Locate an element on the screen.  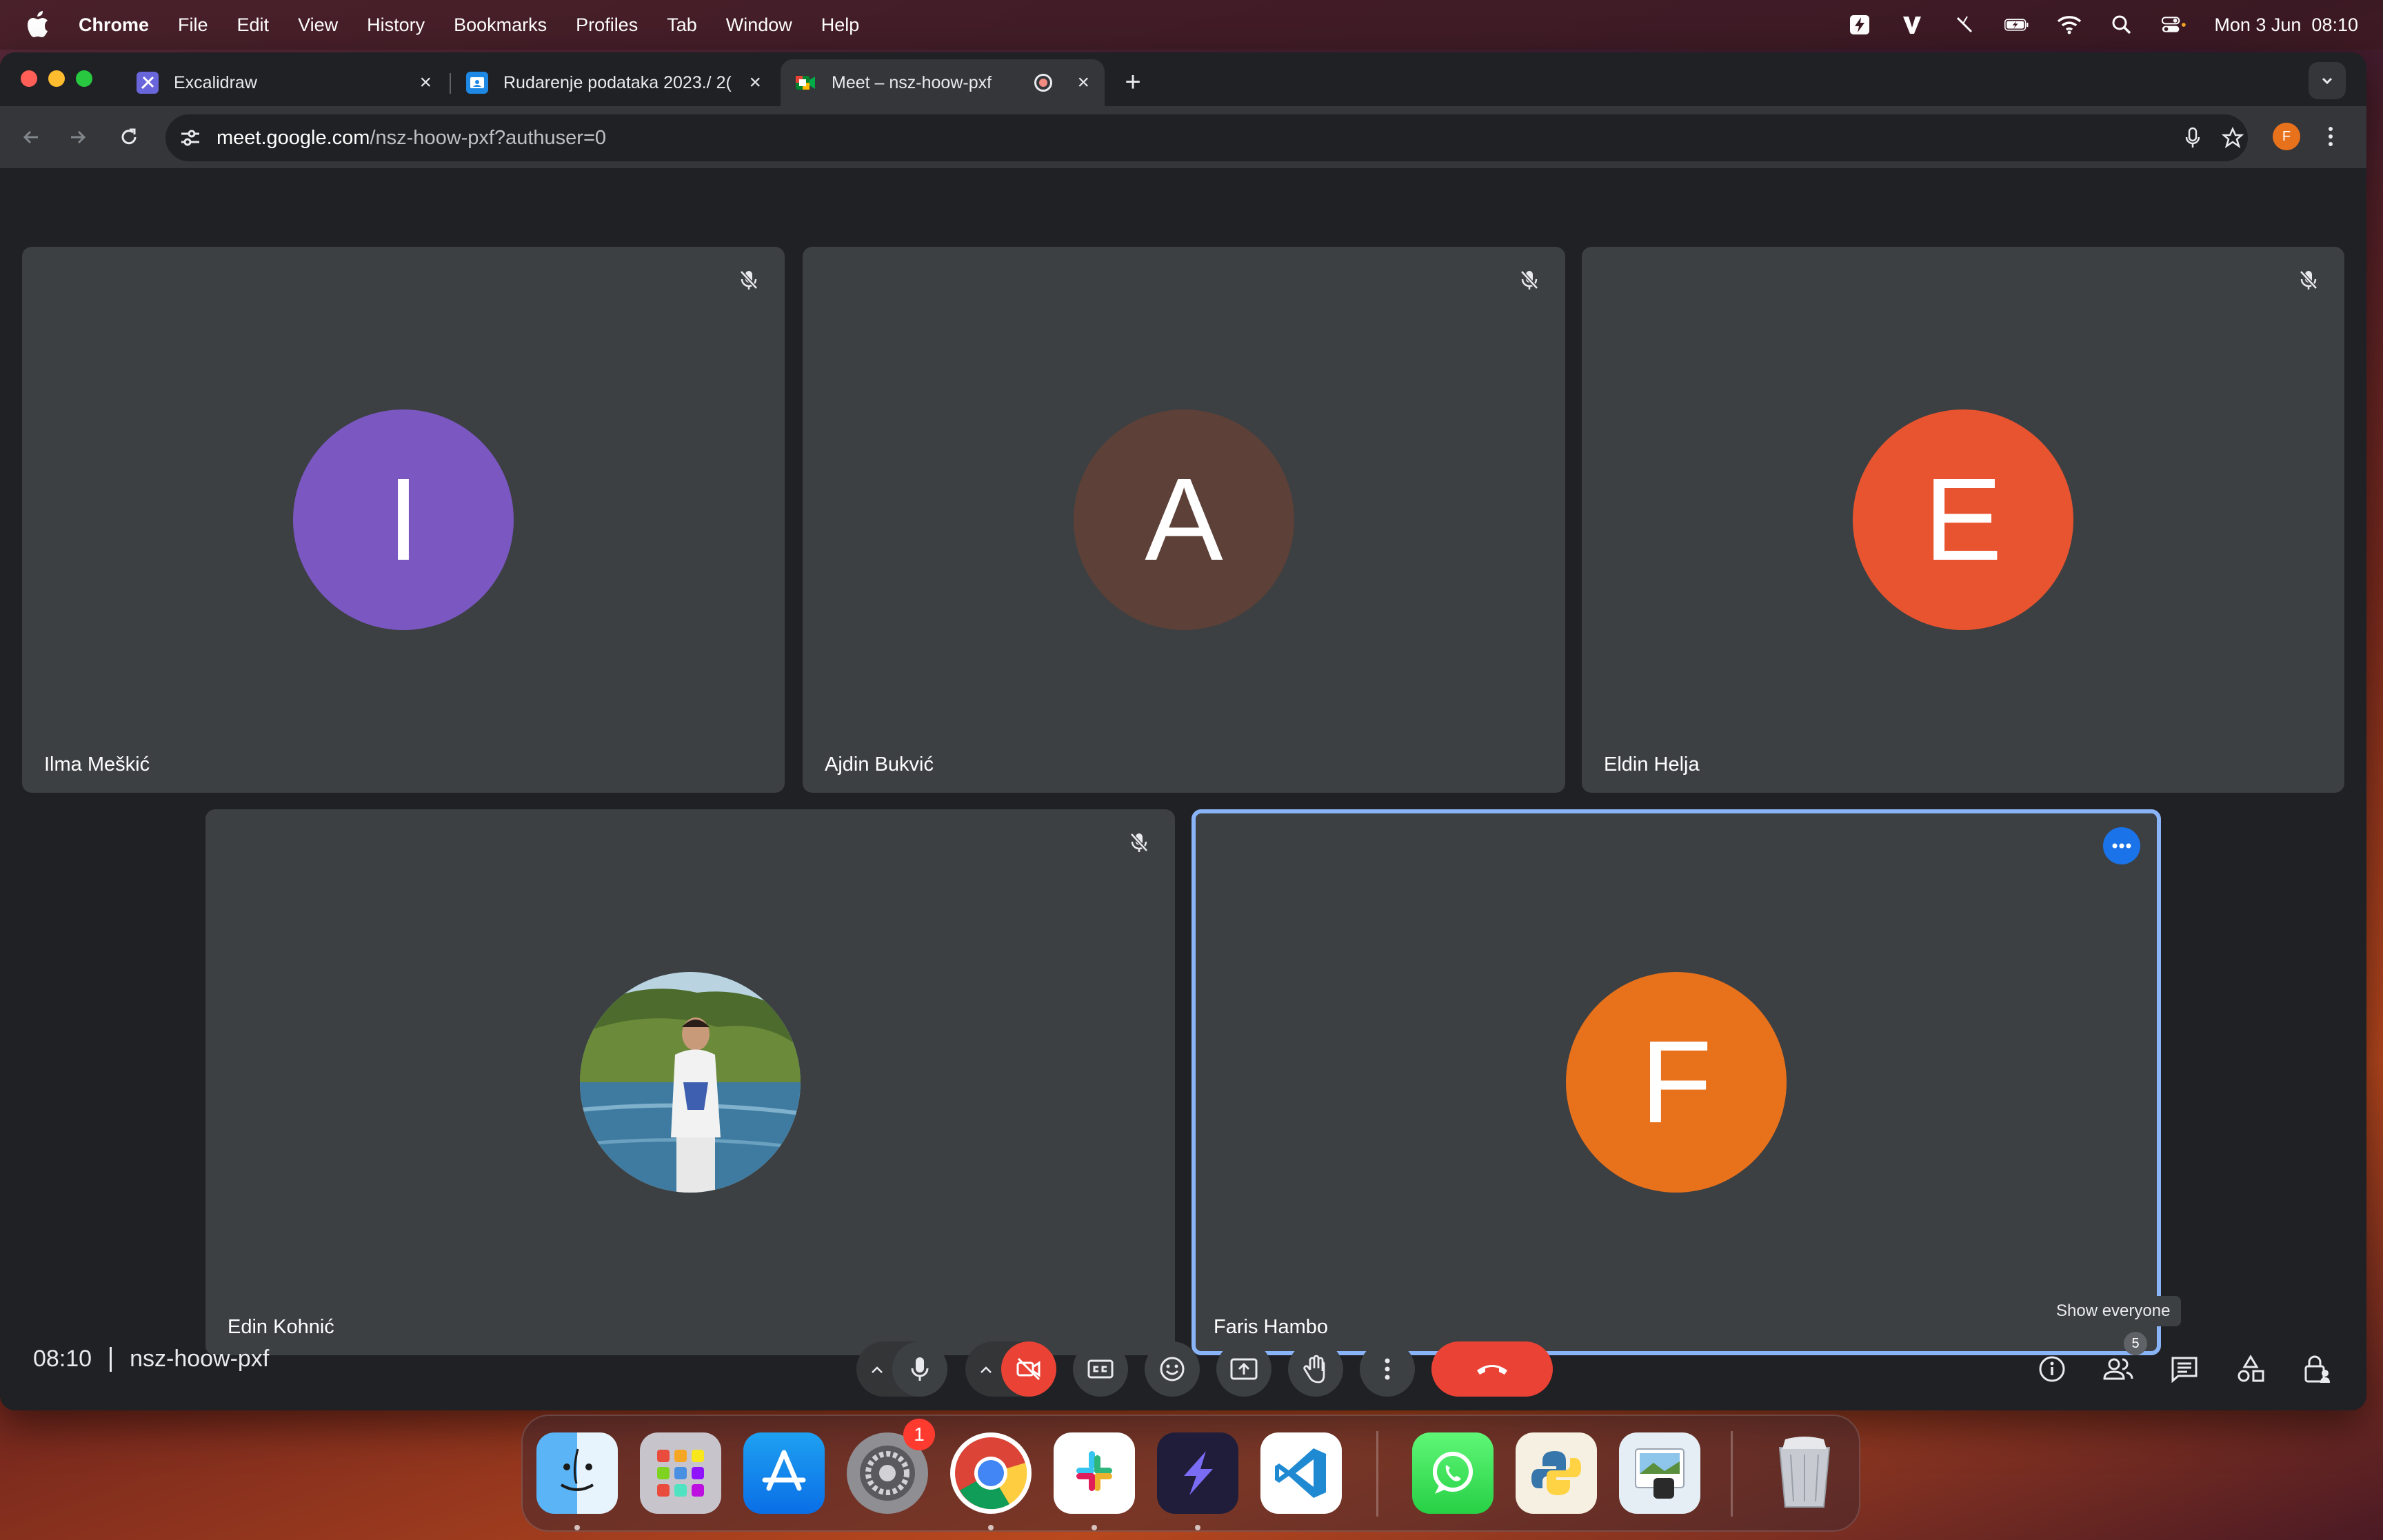
video-off-icon is located at coordinates (1028, 1369).